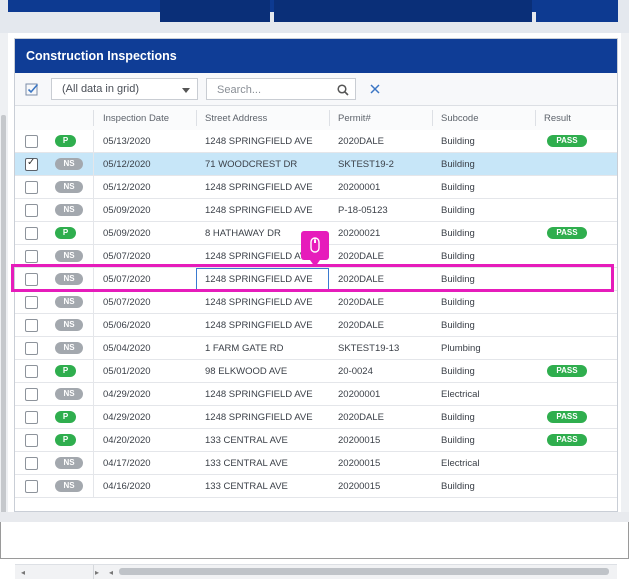  Describe the element at coordinates (127, 325) in the screenshot. I see `inspection-date-cell: 05/06/2020` at that location.